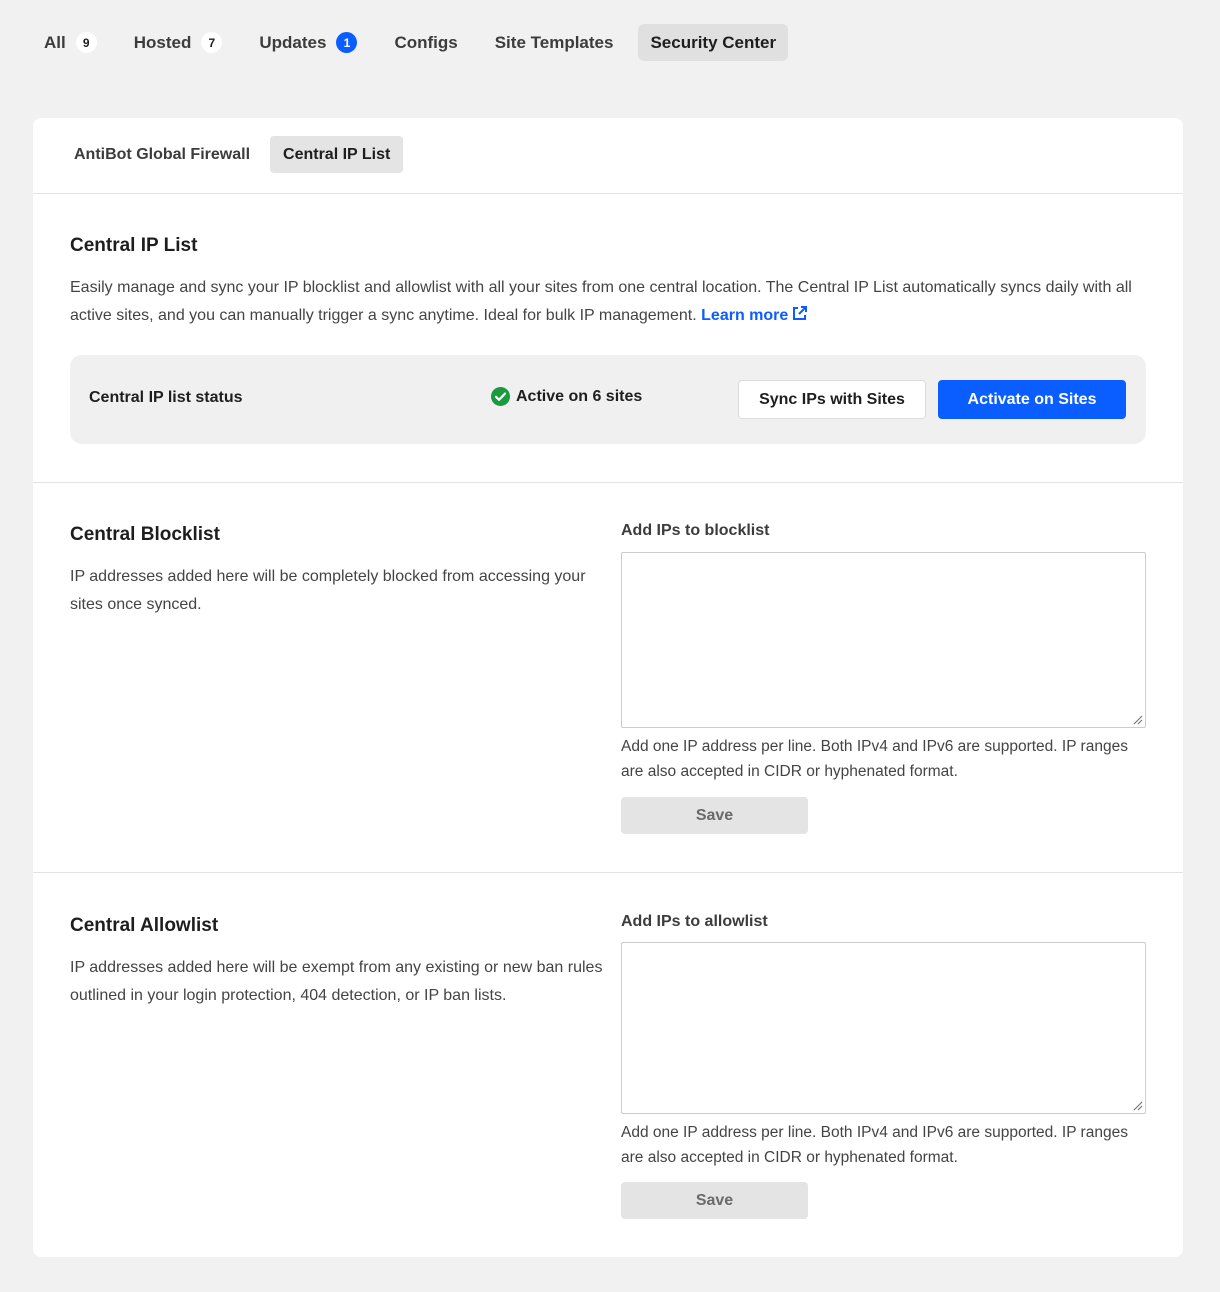 This screenshot has width=1220, height=1292. I want to click on allowlist-input, so click(883, 1028).